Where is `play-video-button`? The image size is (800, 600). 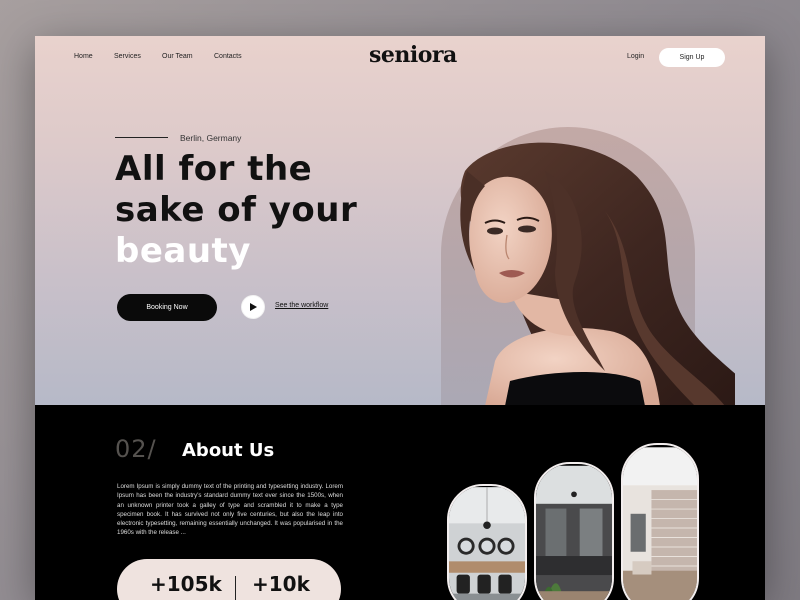 play-video-button is located at coordinates (253, 307).